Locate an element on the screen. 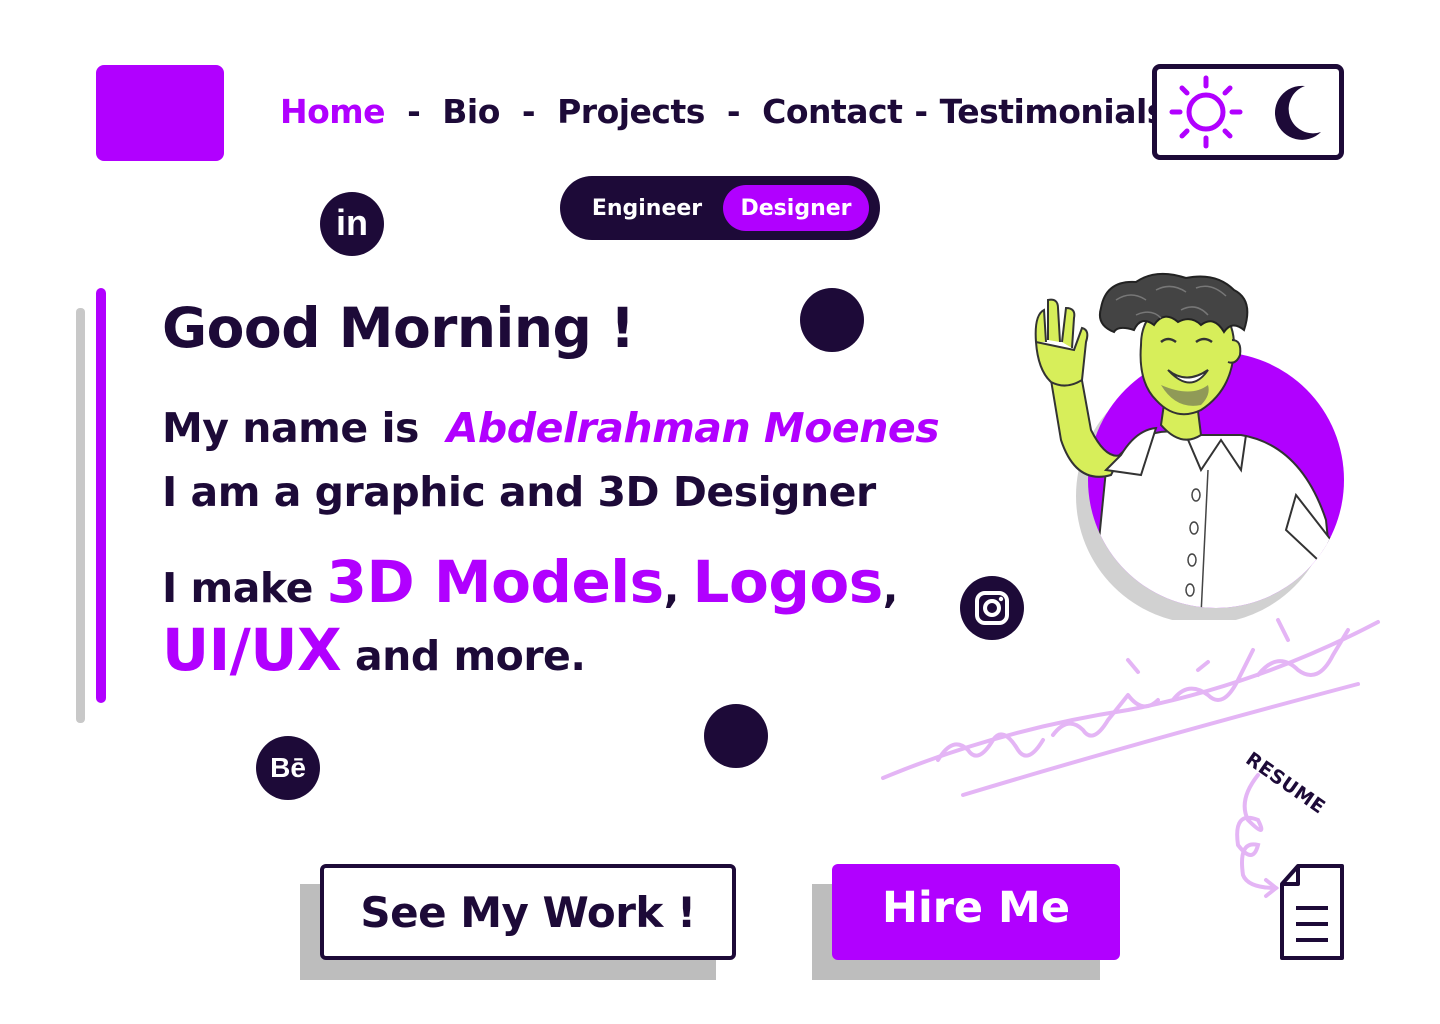 Image resolution: width=1440 pixels, height=1024 pixels. linkedin-icon: in is located at coordinates (352, 224).